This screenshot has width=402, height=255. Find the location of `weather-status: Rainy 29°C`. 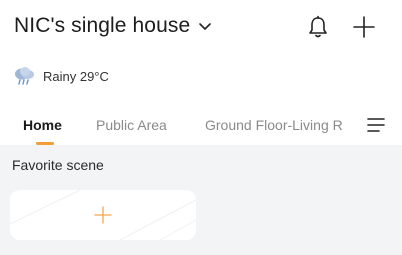

weather-status: Rainy 29°C is located at coordinates (61, 76).